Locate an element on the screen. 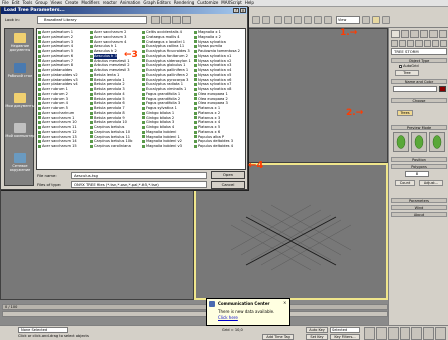  play-icon is located at coordinates (393, 333).